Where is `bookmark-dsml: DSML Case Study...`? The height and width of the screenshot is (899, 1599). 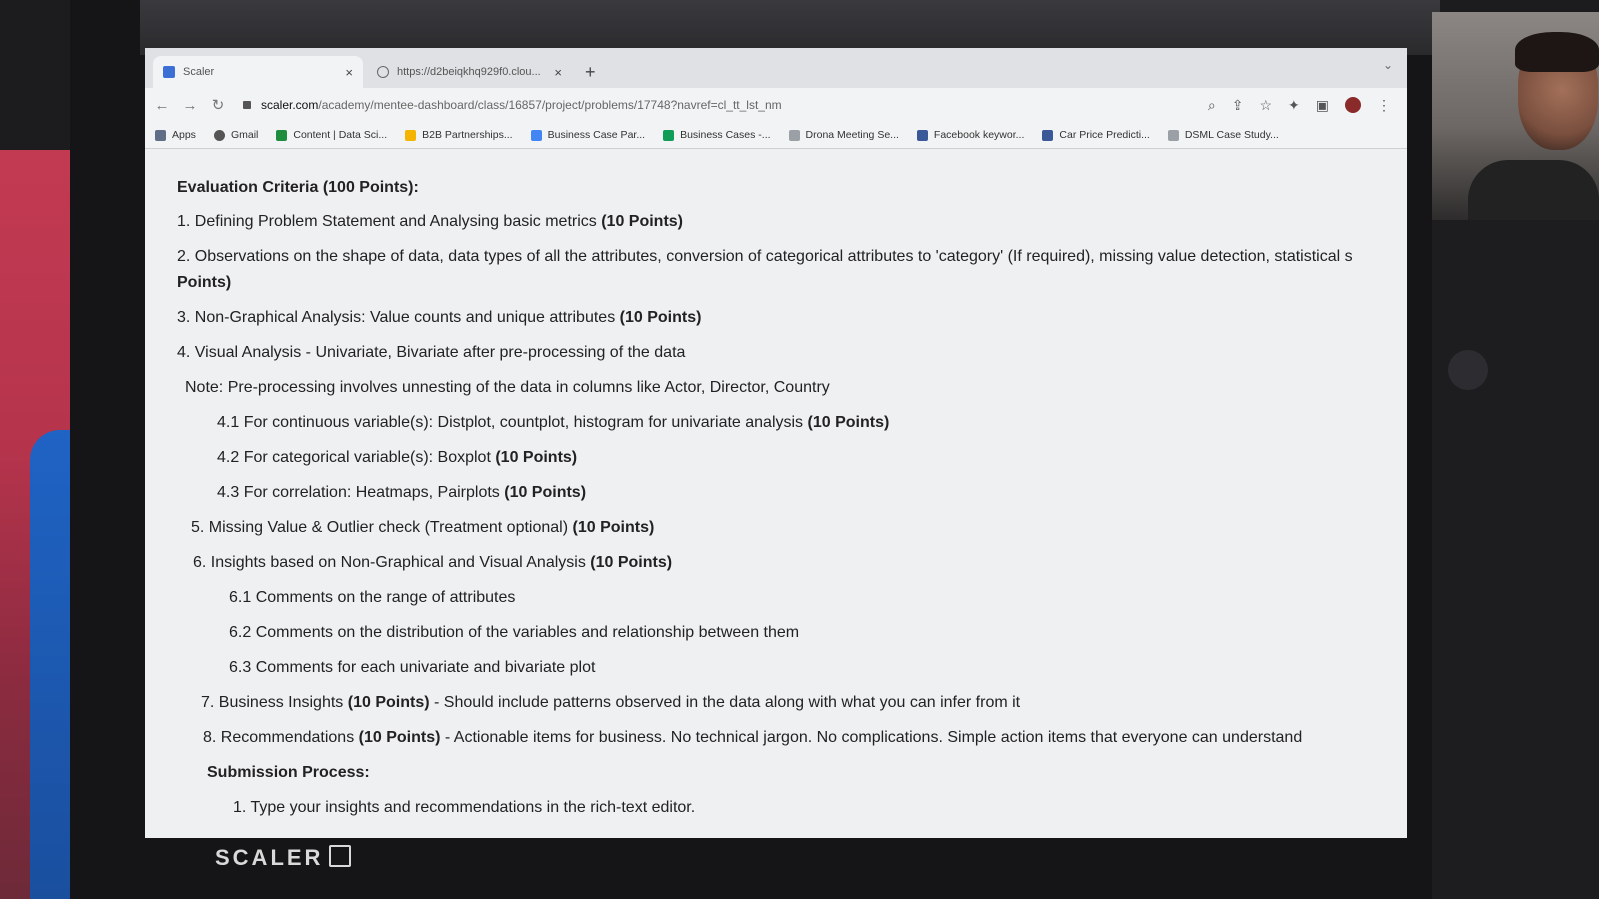
bookmark-dsml: DSML Case Study... is located at coordinates (1223, 135).